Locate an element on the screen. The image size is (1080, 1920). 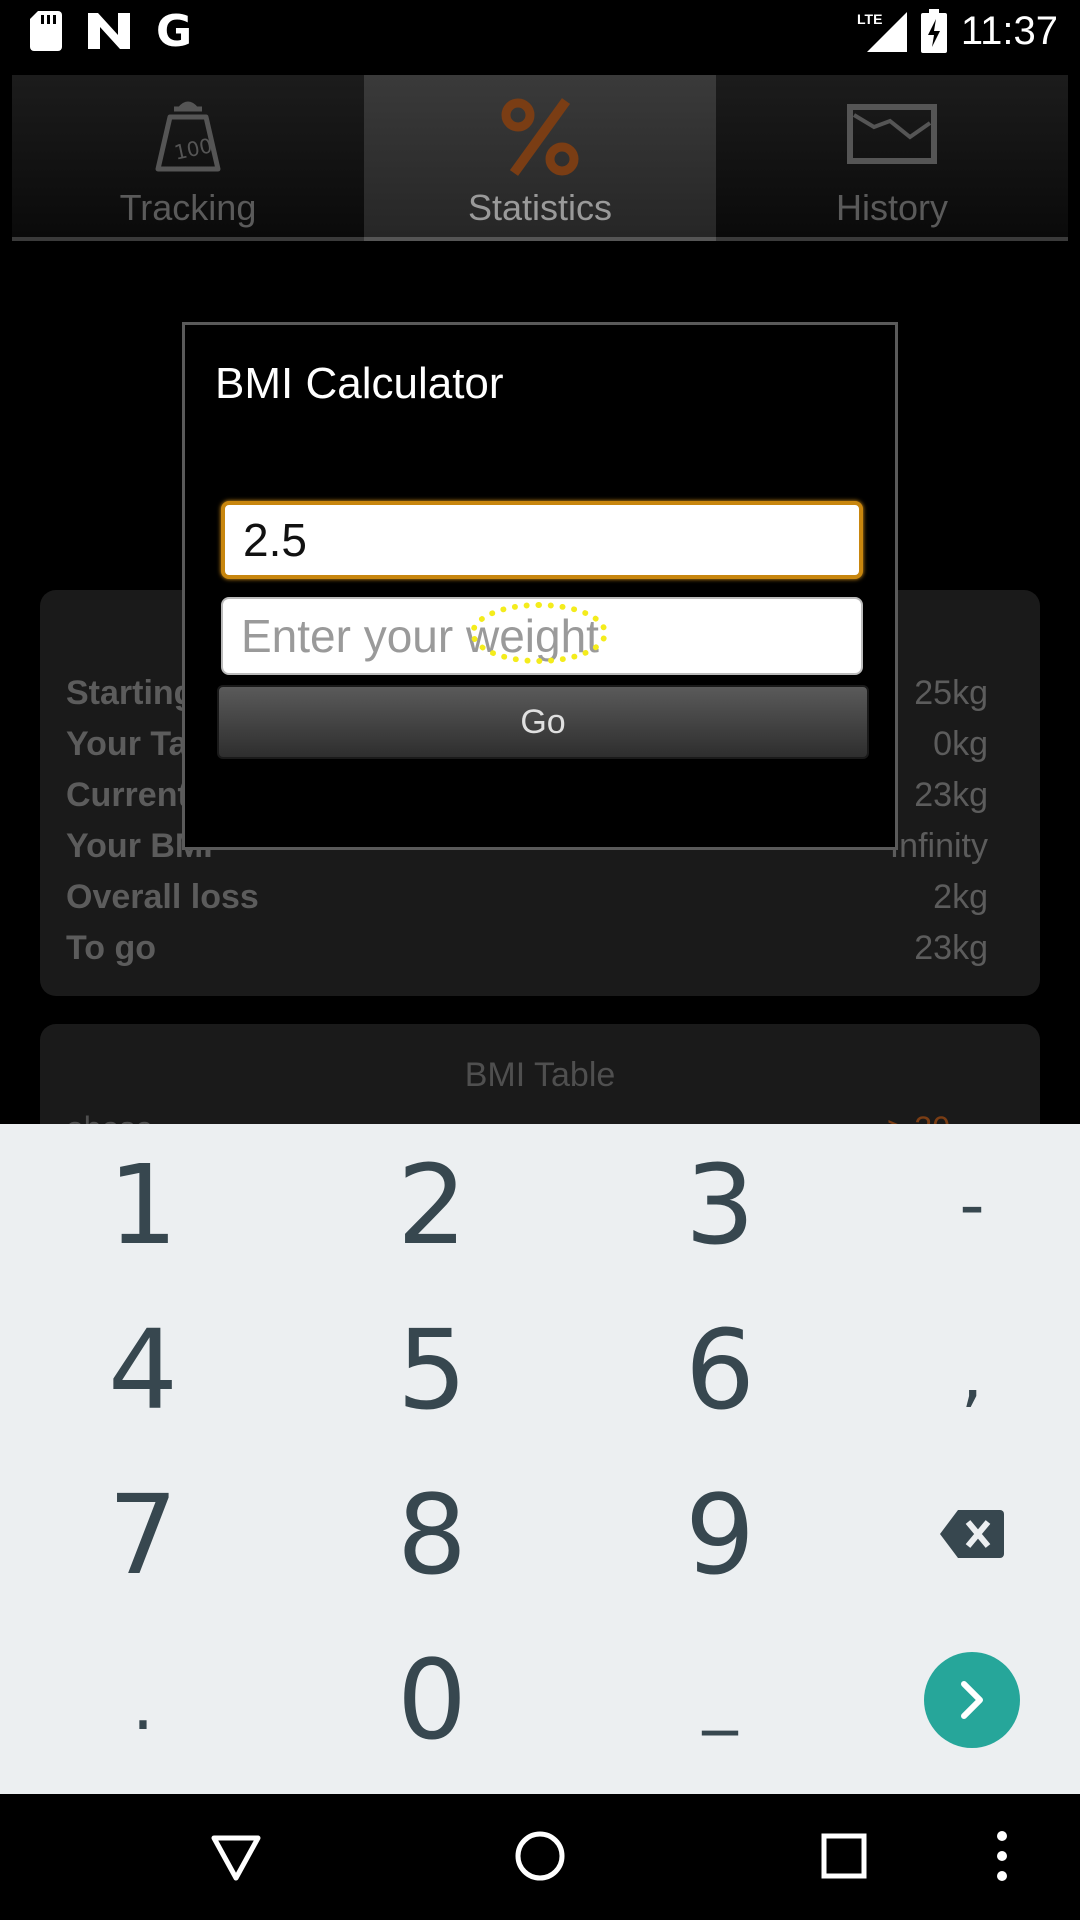
tab-history: History is located at coordinates (892, 158).